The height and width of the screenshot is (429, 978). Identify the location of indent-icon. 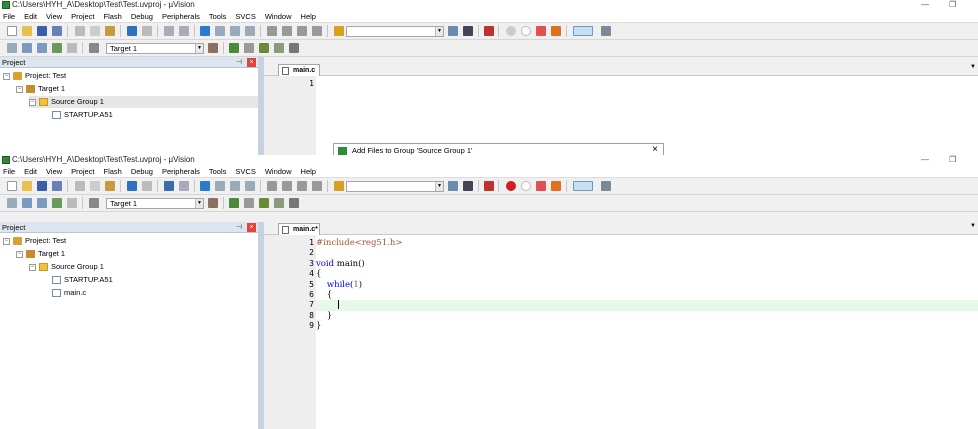
(272, 186).